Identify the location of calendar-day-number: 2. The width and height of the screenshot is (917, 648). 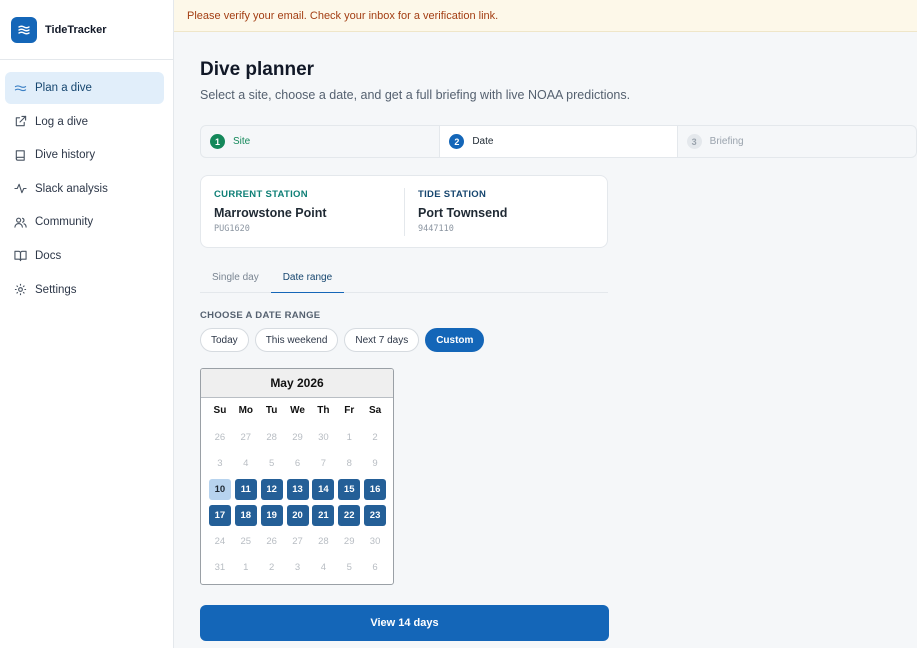
(271, 567).